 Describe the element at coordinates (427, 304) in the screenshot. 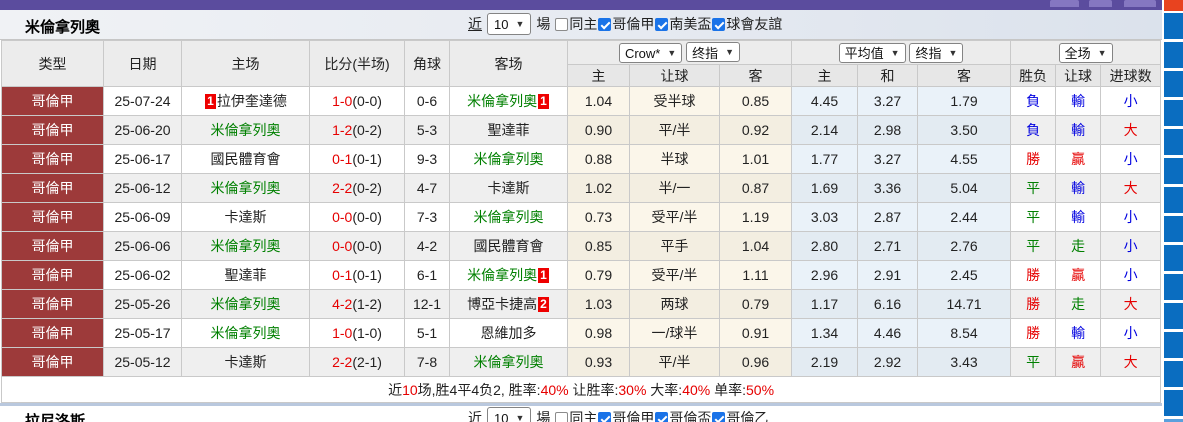

I see `corner-cell: 12-1` at that location.